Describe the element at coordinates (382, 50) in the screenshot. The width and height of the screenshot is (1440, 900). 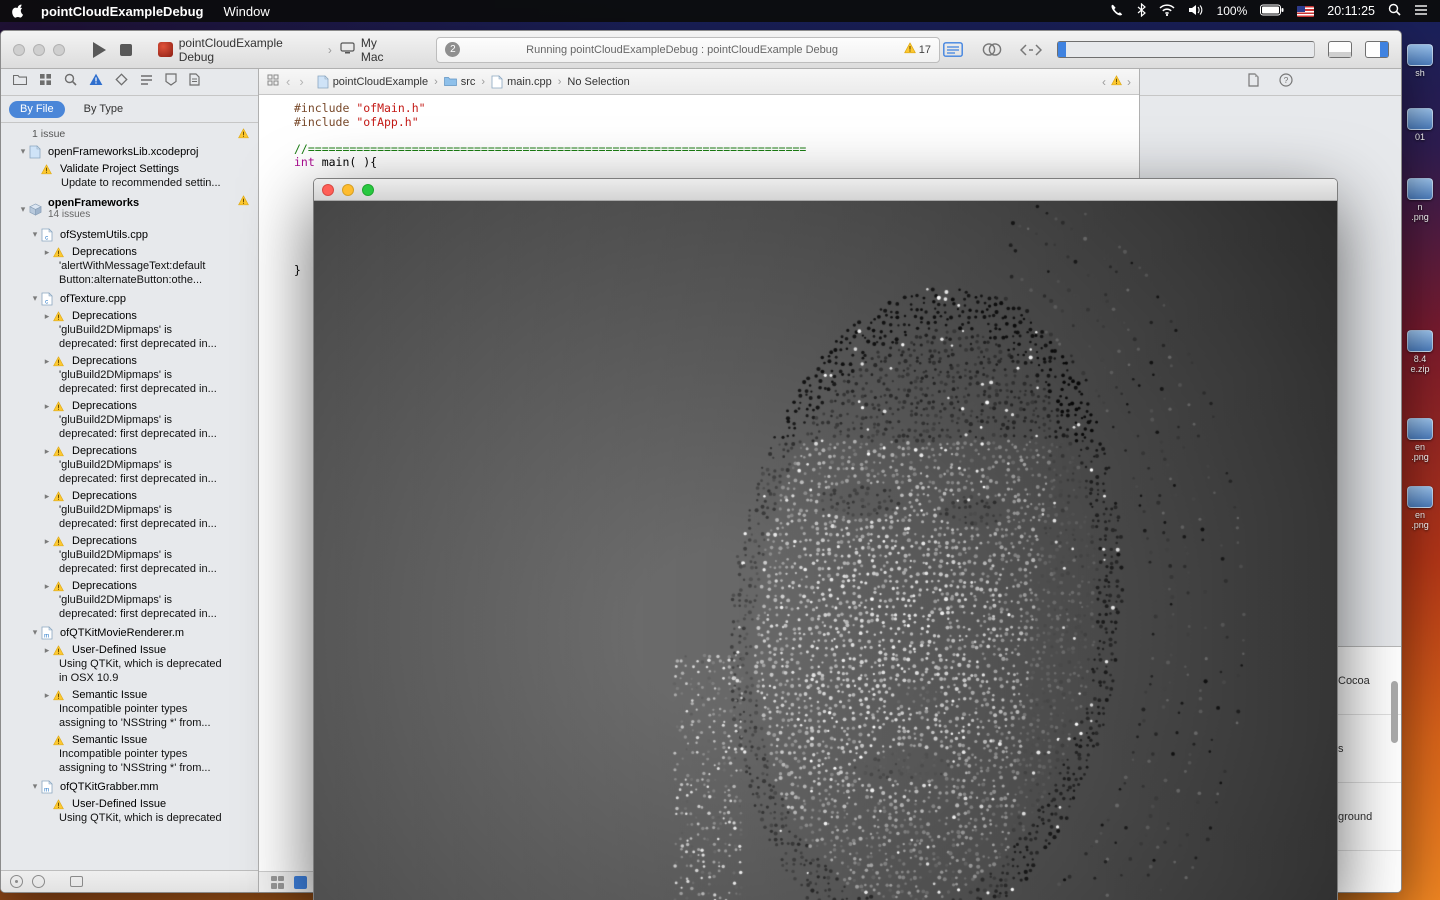
I see `destination-name: My Mac` at that location.